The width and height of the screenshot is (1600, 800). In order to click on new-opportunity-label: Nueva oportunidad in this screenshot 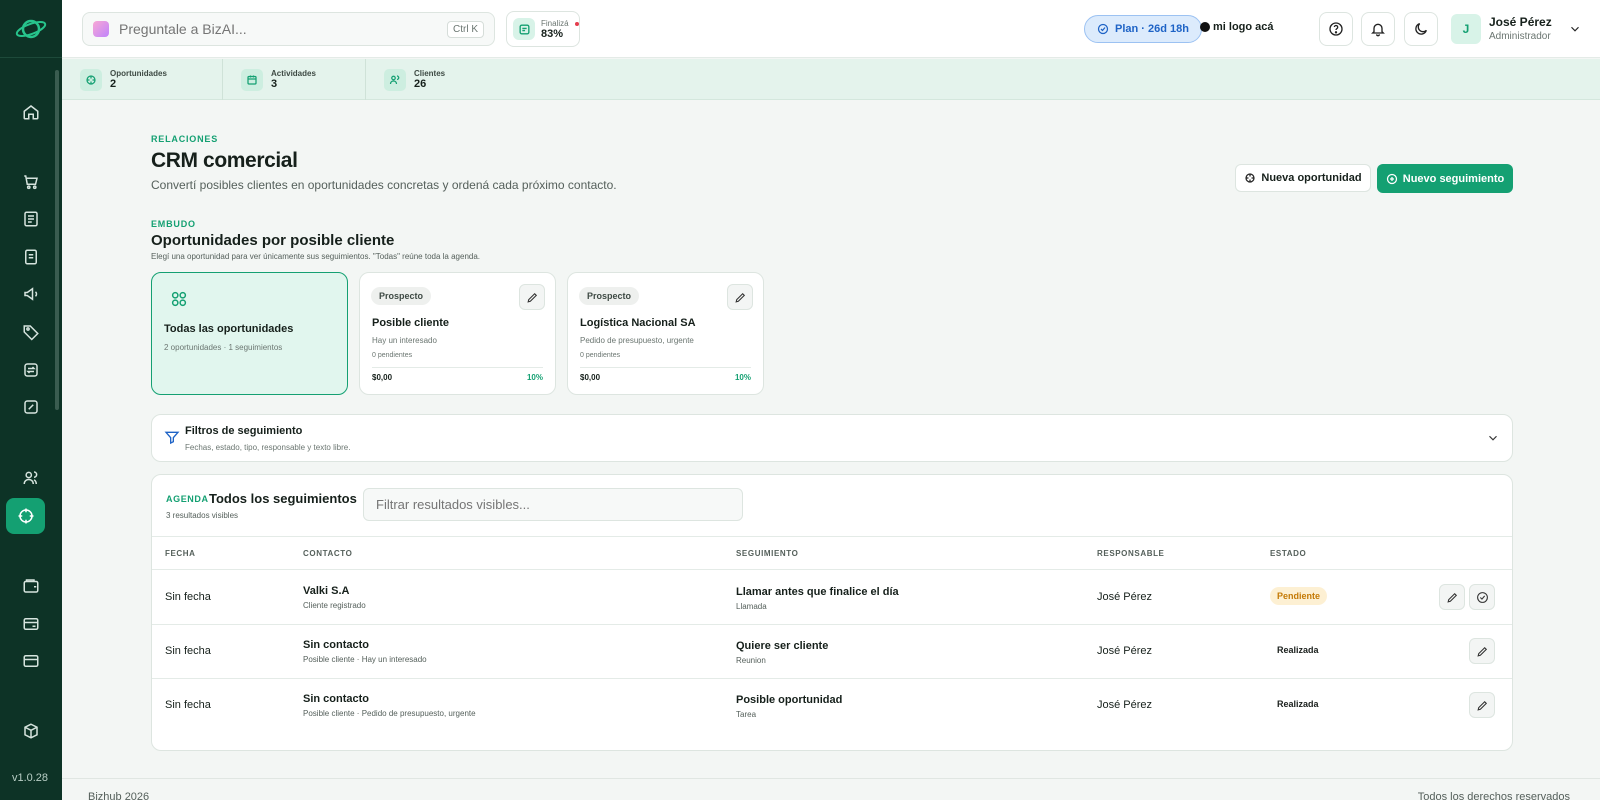, I will do `click(1311, 178)`.